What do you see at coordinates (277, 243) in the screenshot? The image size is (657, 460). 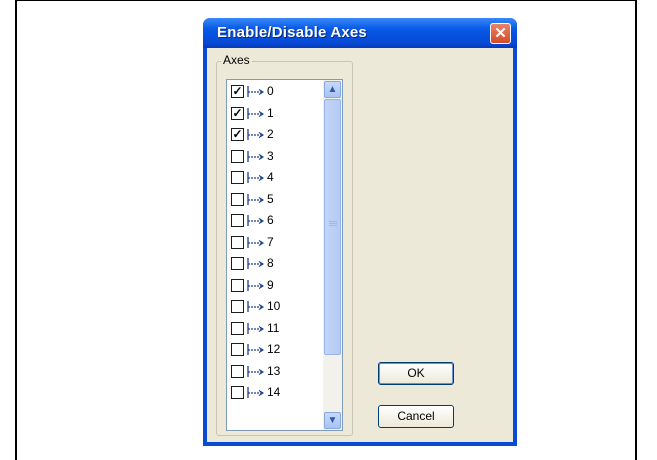 I see `axis-list-item: 7` at bounding box center [277, 243].